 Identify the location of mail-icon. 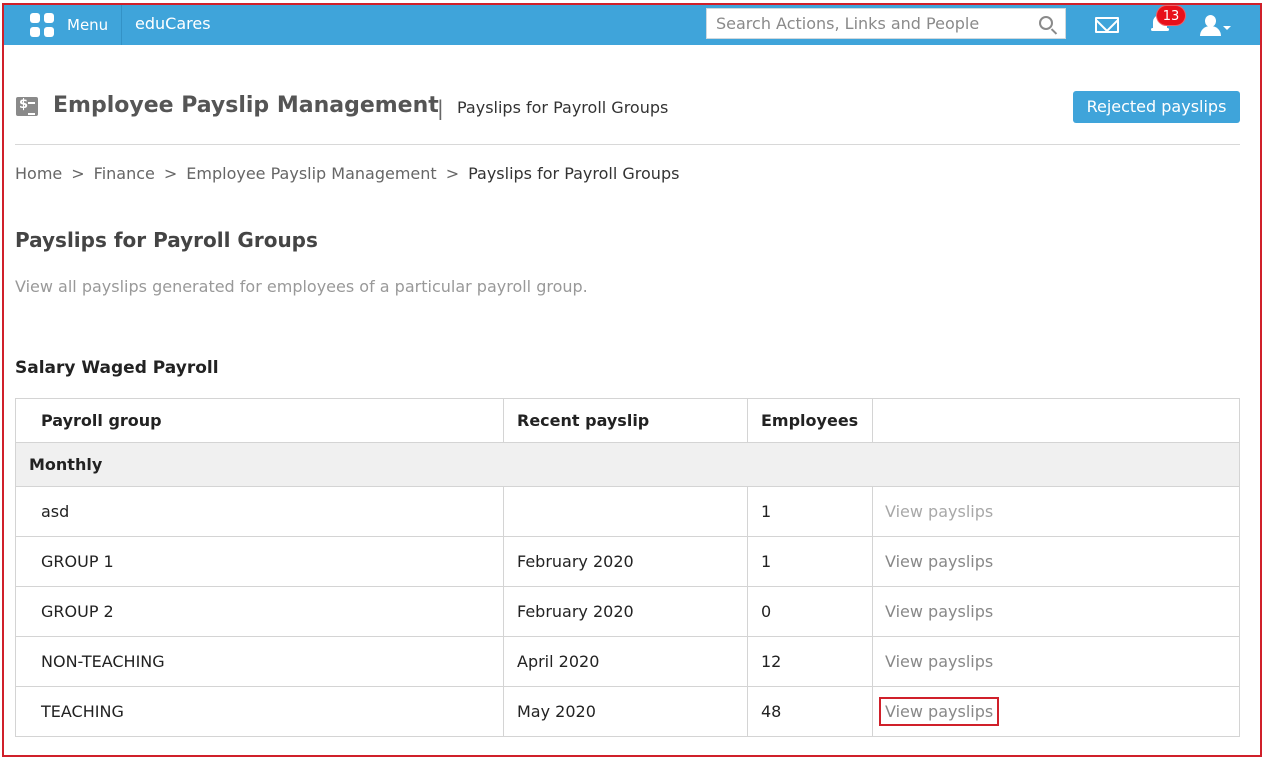
(1107, 25).